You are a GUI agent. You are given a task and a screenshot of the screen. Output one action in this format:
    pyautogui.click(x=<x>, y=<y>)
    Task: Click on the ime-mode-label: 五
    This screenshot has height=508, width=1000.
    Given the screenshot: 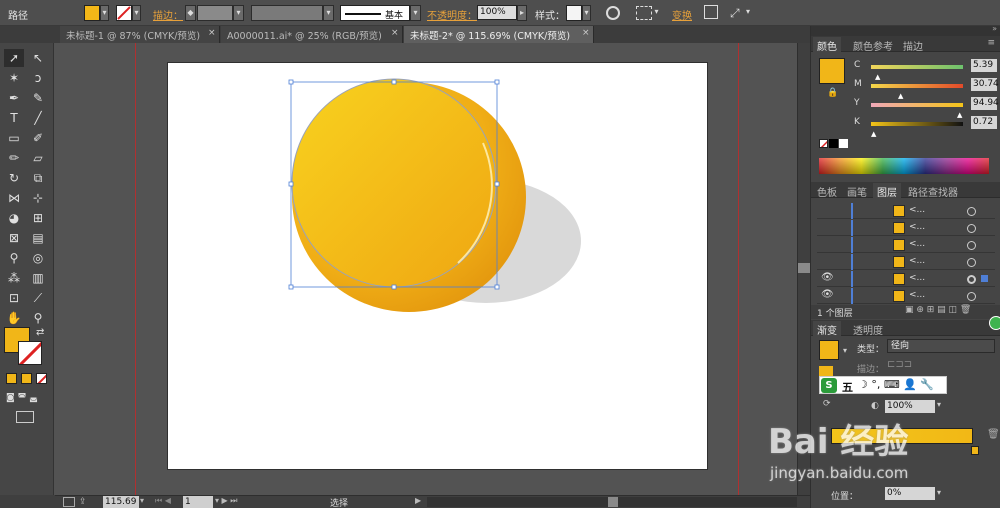 What is the action you would take?
    pyautogui.click(x=847, y=387)
    